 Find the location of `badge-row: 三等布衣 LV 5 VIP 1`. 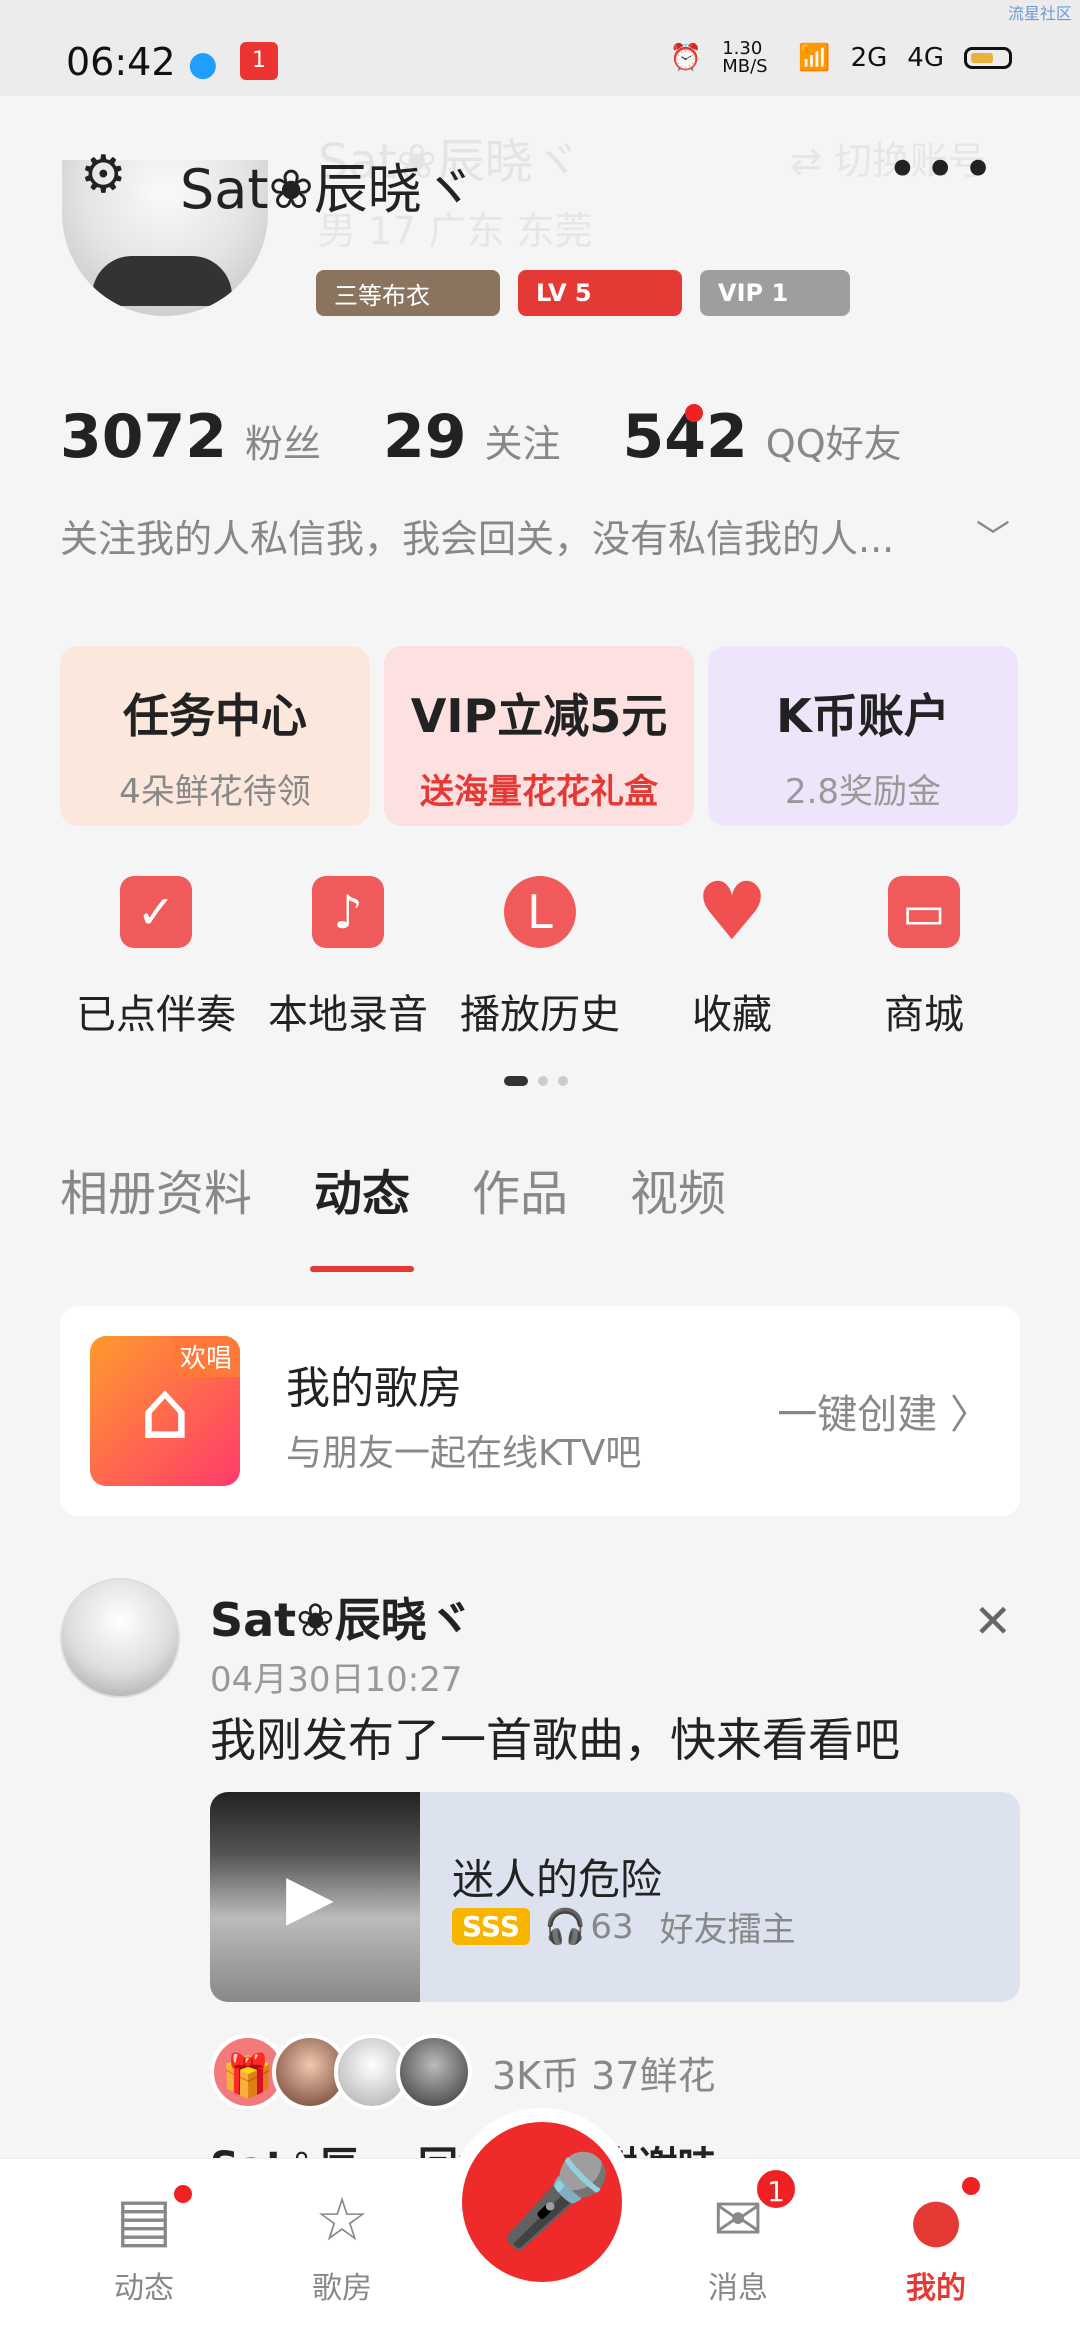

badge-row: 三等布衣 LV 5 VIP 1 is located at coordinates (583, 293).